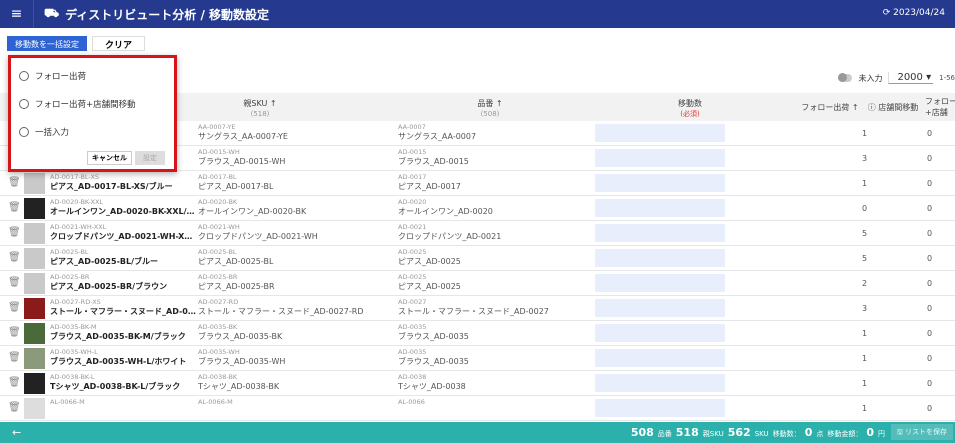  What do you see at coordinates (218, 377) in the screenshot?
I see `parent-sku-code: AD-0038-BK` at bounding box center [218, 377].